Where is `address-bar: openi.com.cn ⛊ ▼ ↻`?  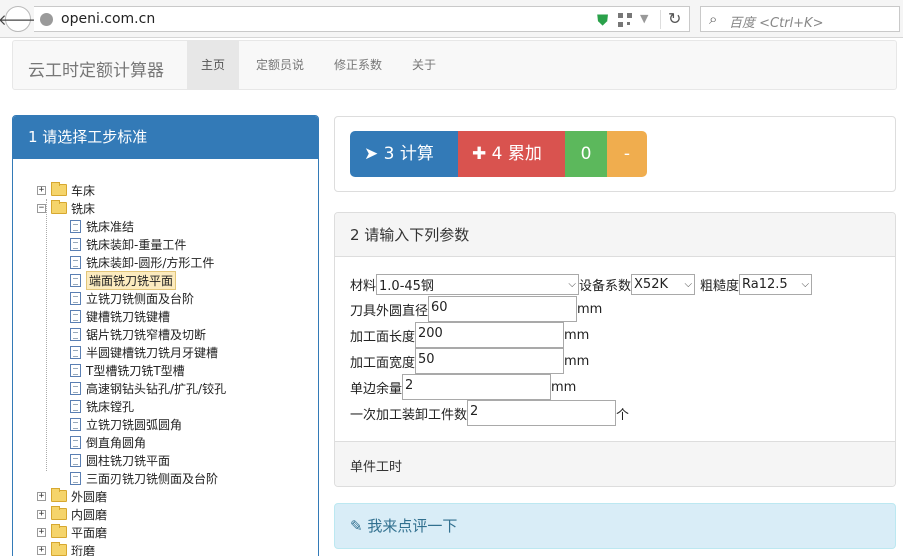
address-bar: openi.com.cn ⛊ ▼ ↻ is located at coordinates (362, 19).